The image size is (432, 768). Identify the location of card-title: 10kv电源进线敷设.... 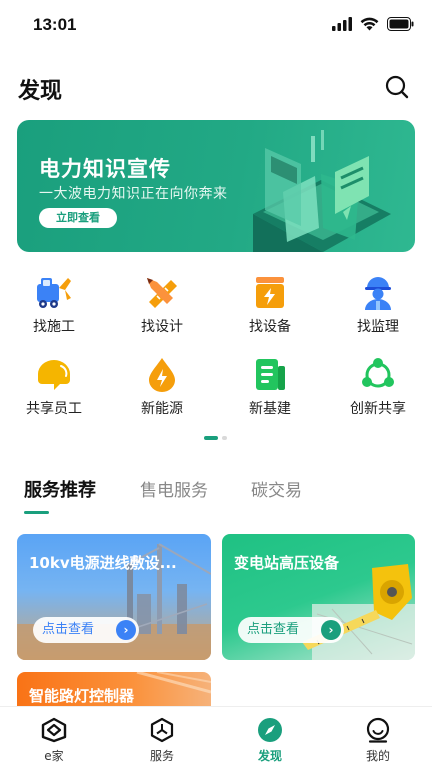
(103, 563).